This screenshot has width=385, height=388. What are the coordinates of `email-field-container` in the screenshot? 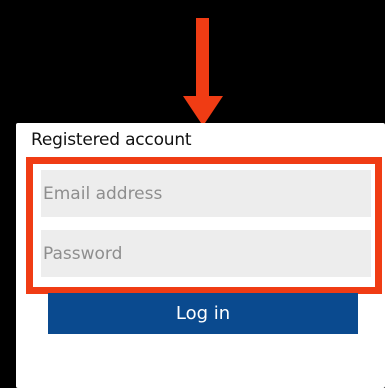 It's located at (206, 193).